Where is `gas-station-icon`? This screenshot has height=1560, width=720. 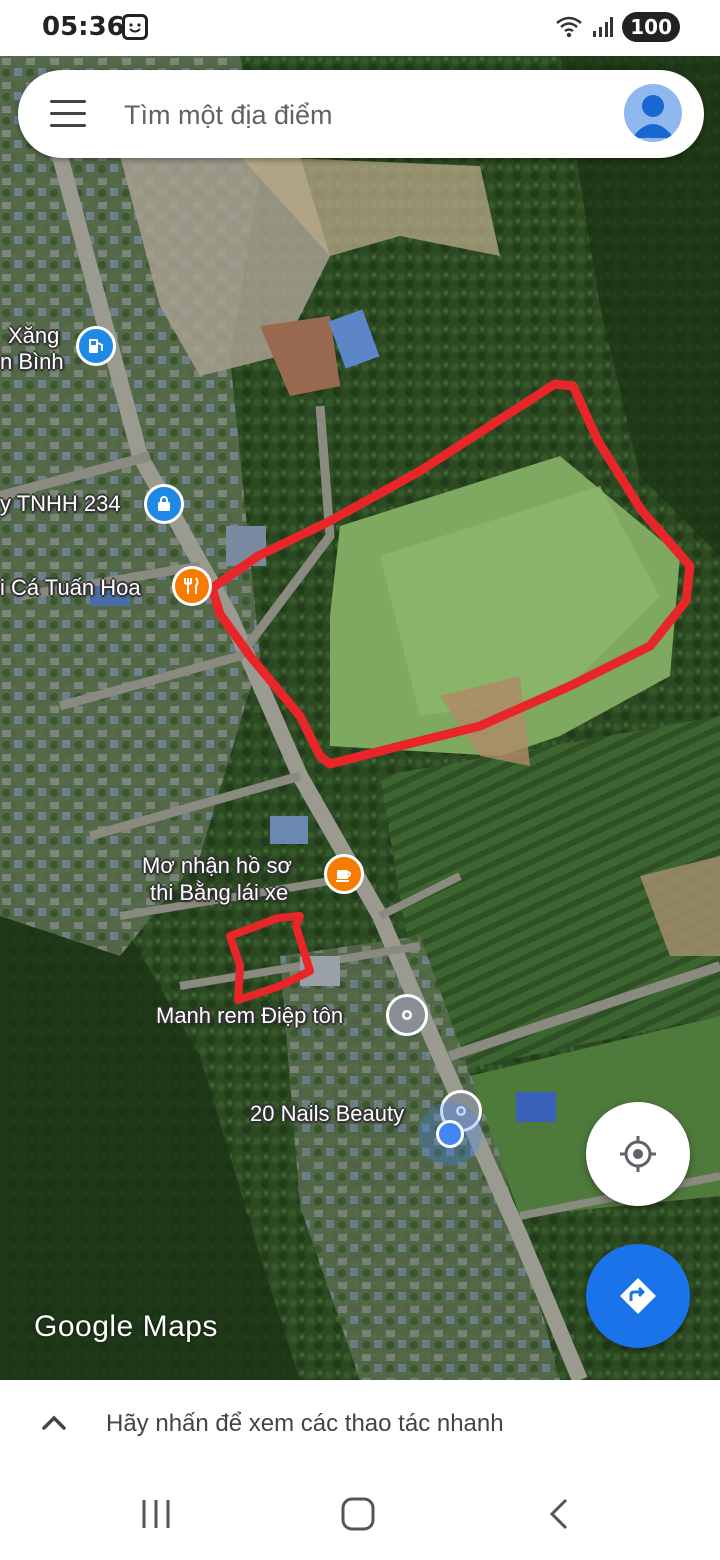 gas-station-icon is located at coordinates (96, 346).